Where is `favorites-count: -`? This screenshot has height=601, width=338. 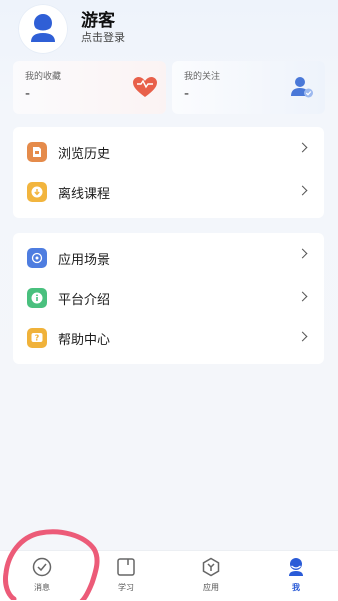
favorites-count: - is located at coordinates (28, 94).